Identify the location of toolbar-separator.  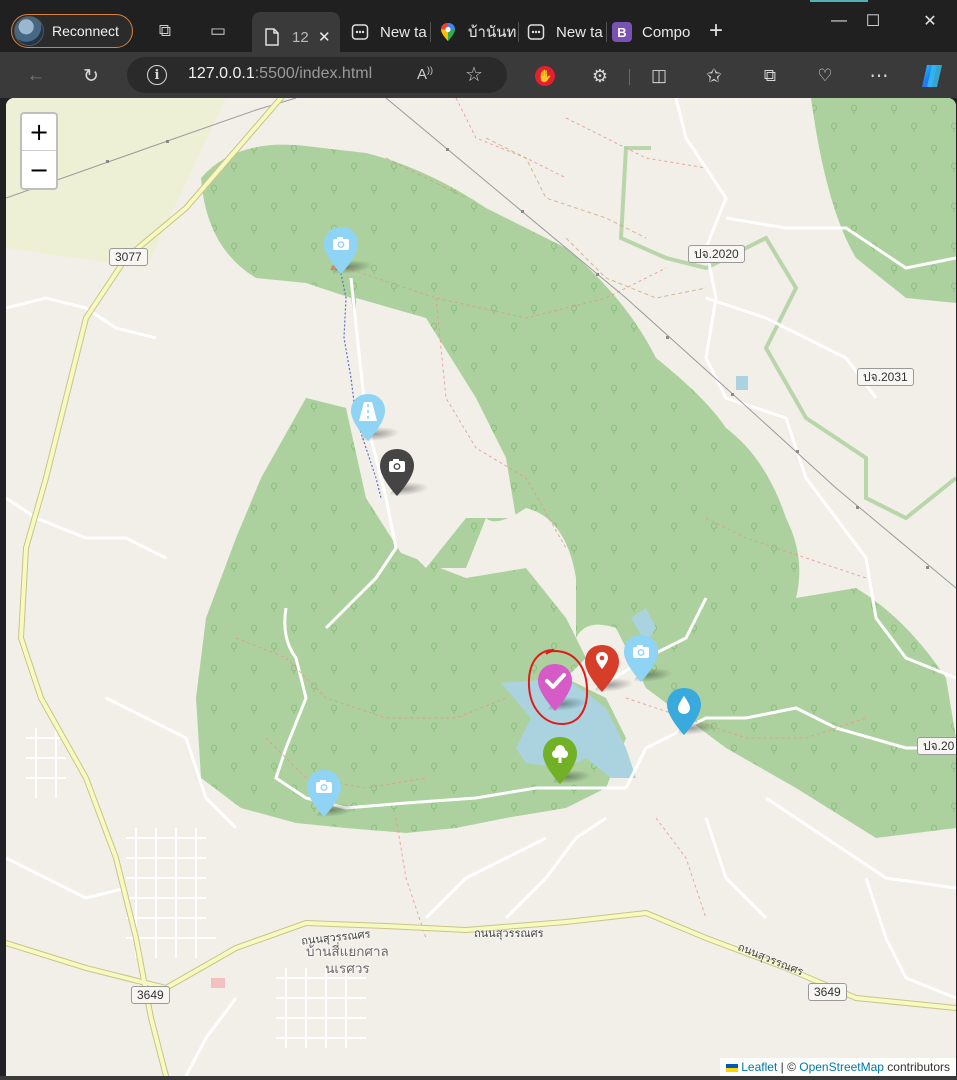
(629, 77).